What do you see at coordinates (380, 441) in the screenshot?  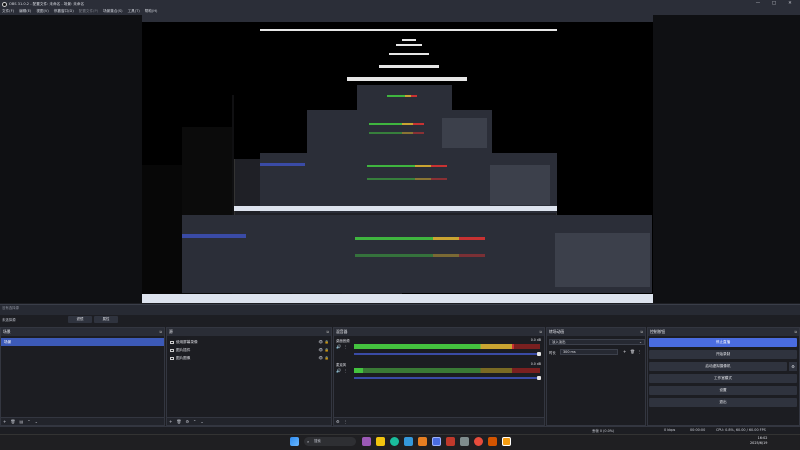 I see `folder-icon` at bounding box center [380, 441].